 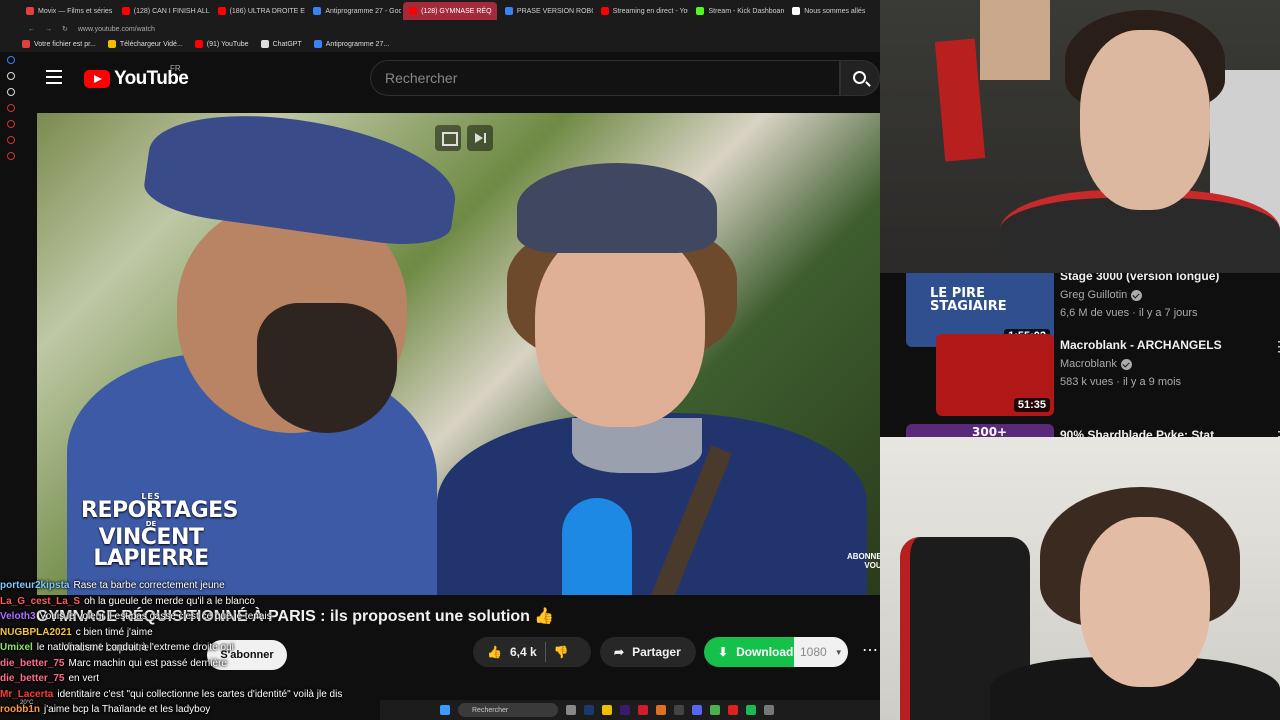 What do you see at coordinates (445, 710) in the screenshot?
I see `windows-start-icon` at bounding box center [445, 710].